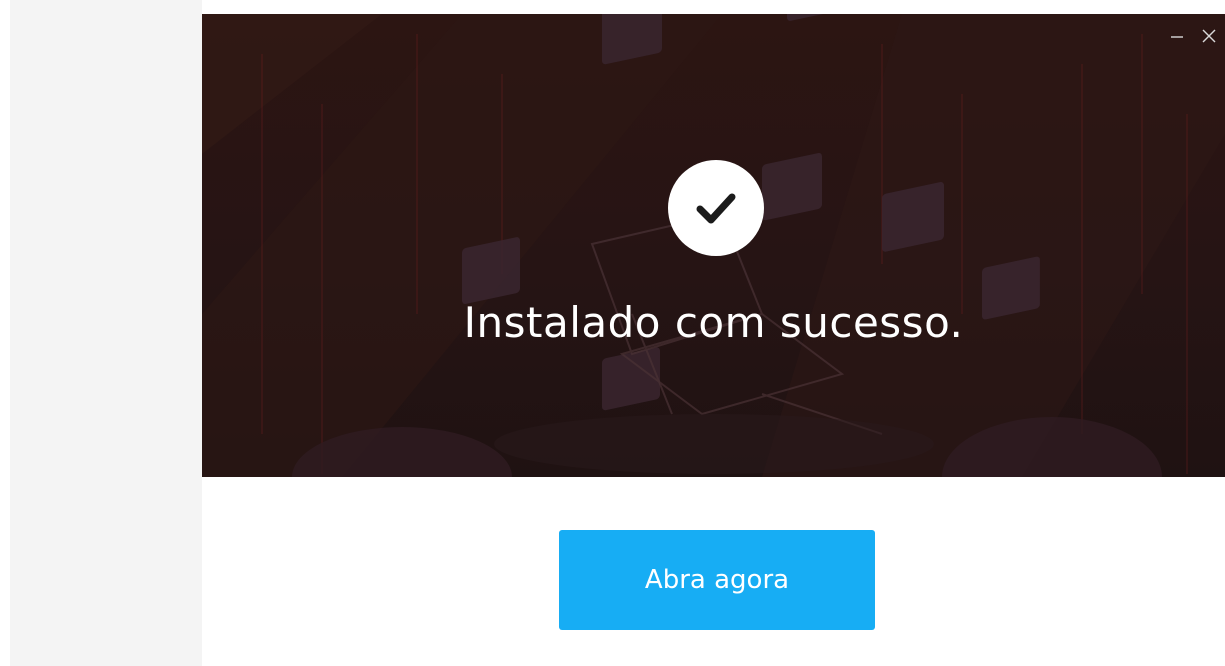 The height and width of the screenshot is (666, 1225). I want to click on checkmark-icon, so click(716, 208).